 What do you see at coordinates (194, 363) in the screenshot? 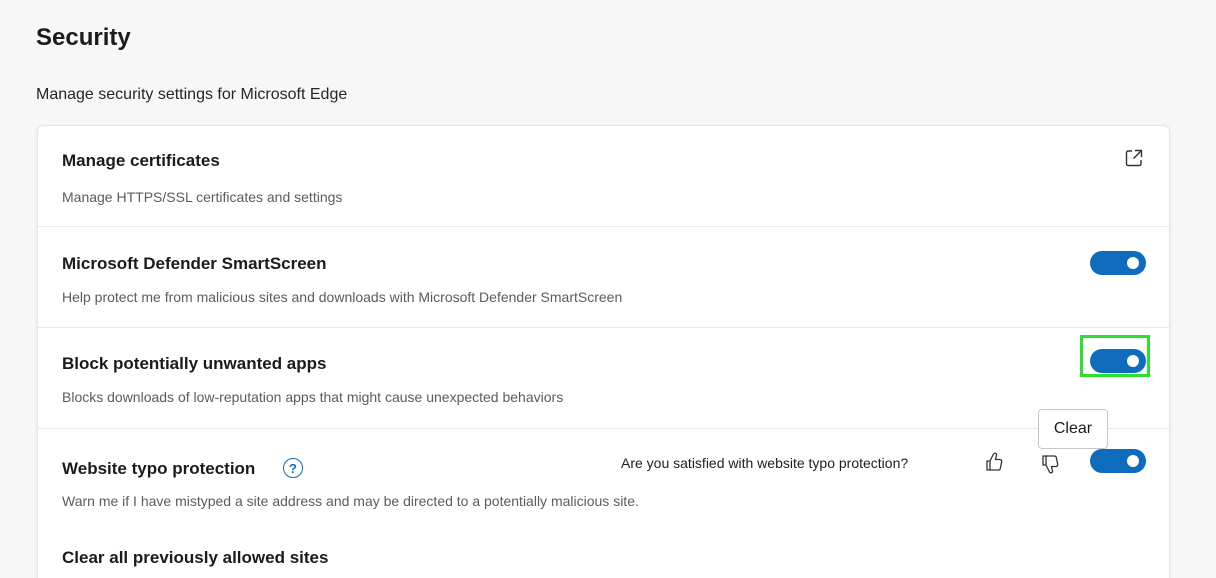
I see `setting-title: Block potentially unwanted apps` at bounding box center [194, 363].